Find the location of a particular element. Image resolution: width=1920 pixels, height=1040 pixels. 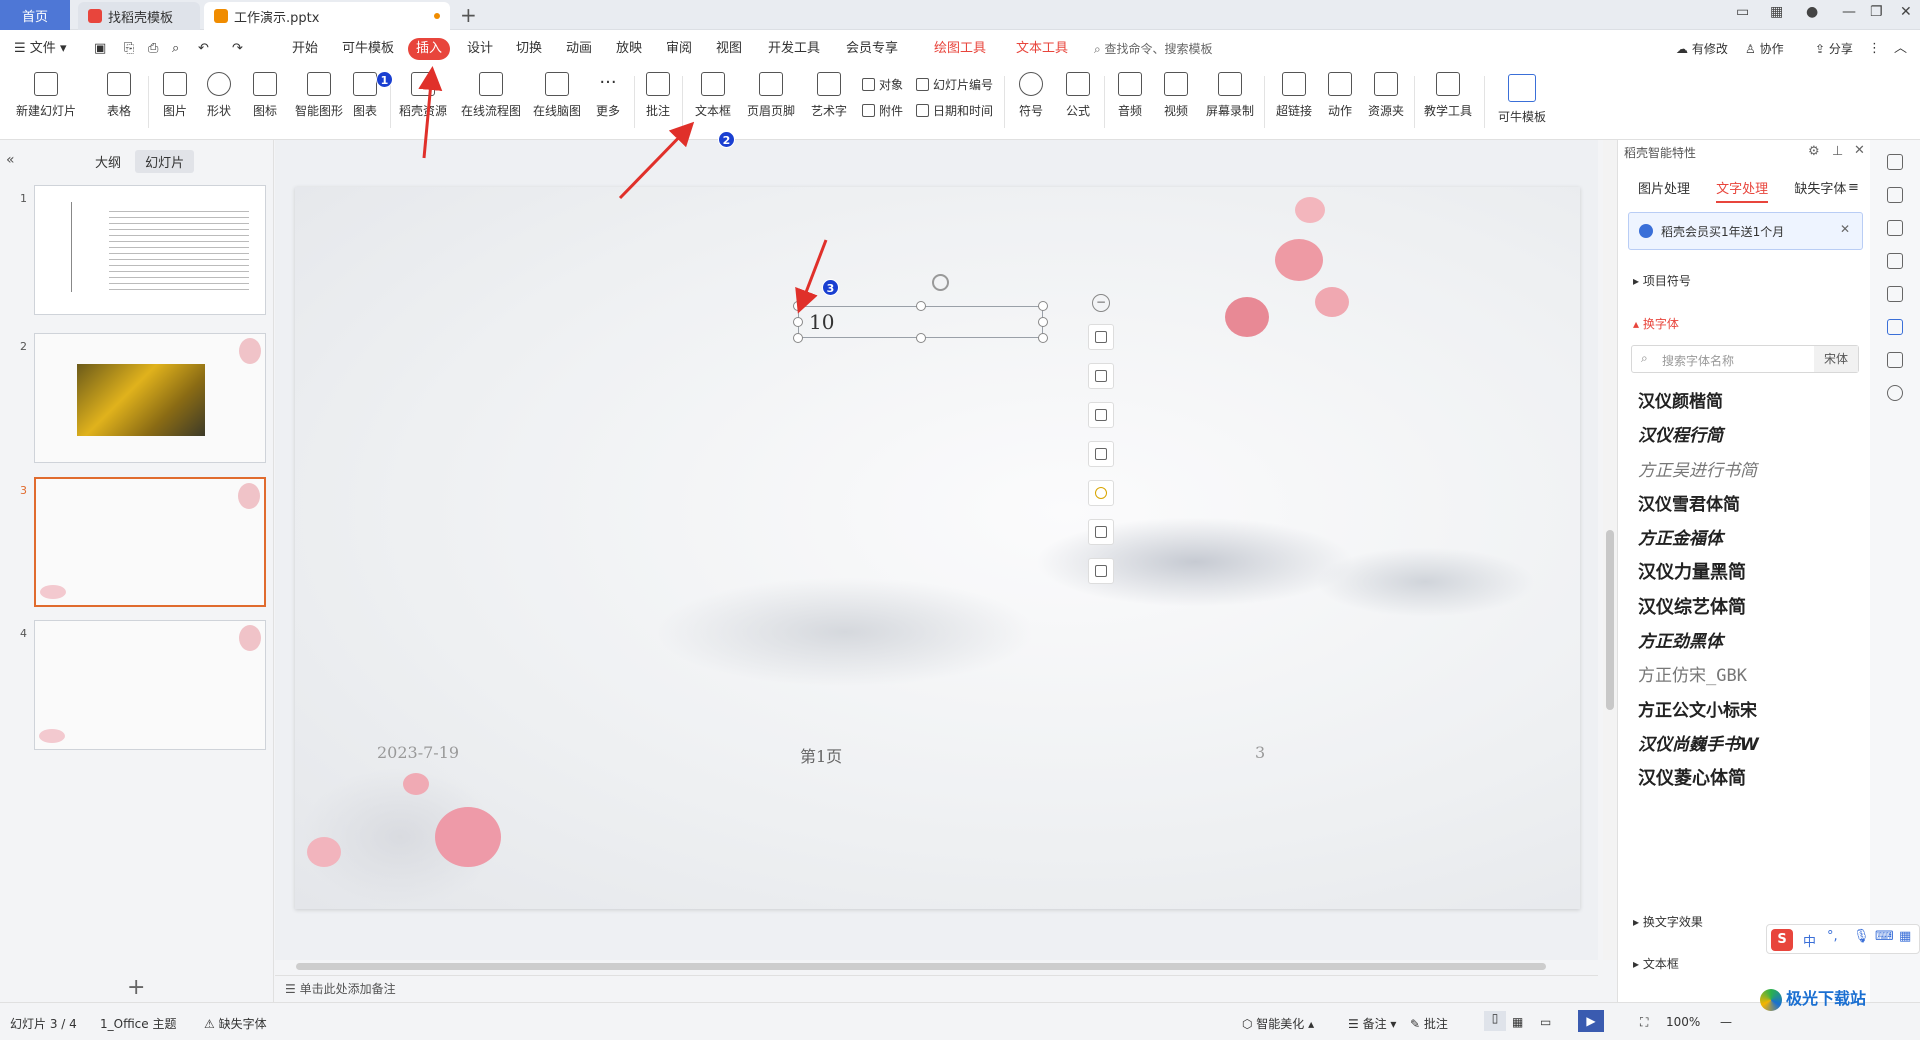

maximize-button: ❐ is located at coordinates (1876, 12).